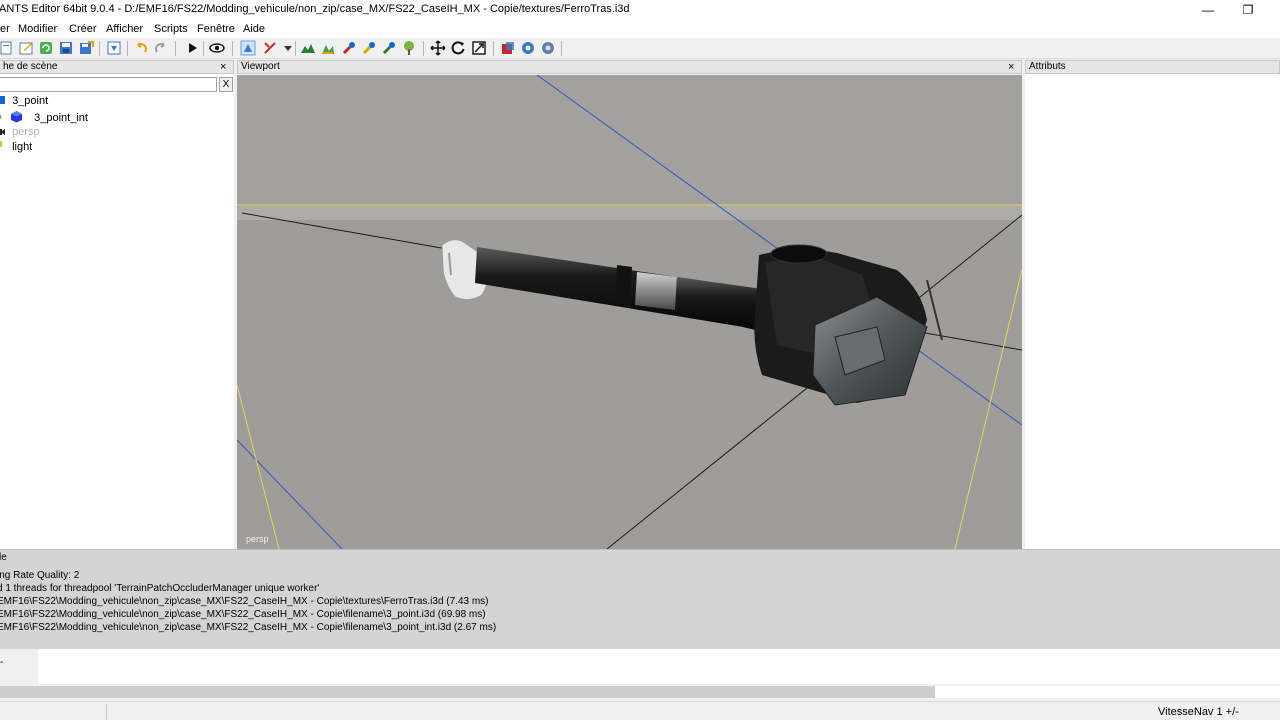 The image size is (1280, 720). Describe the element at coordinates (161, 48) in the screenshot. I see `redo-icon` at that location.